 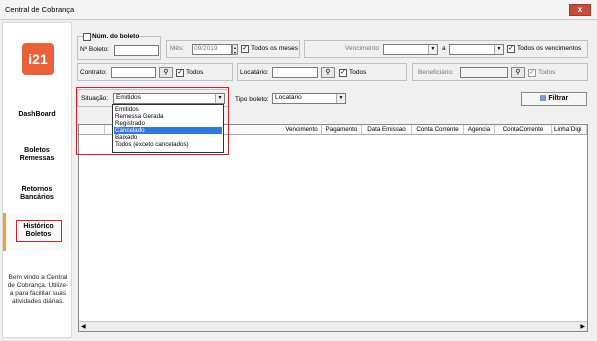 I want to click on sidebar-item-boletos-remessas: Boletos Remessas, so click(x=37, y=155).